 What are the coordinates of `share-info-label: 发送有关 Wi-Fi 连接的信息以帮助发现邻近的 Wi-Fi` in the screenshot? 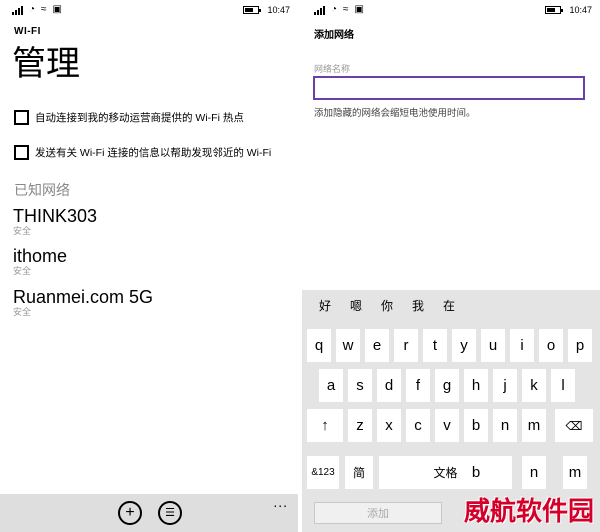 It's located at (153, 153).